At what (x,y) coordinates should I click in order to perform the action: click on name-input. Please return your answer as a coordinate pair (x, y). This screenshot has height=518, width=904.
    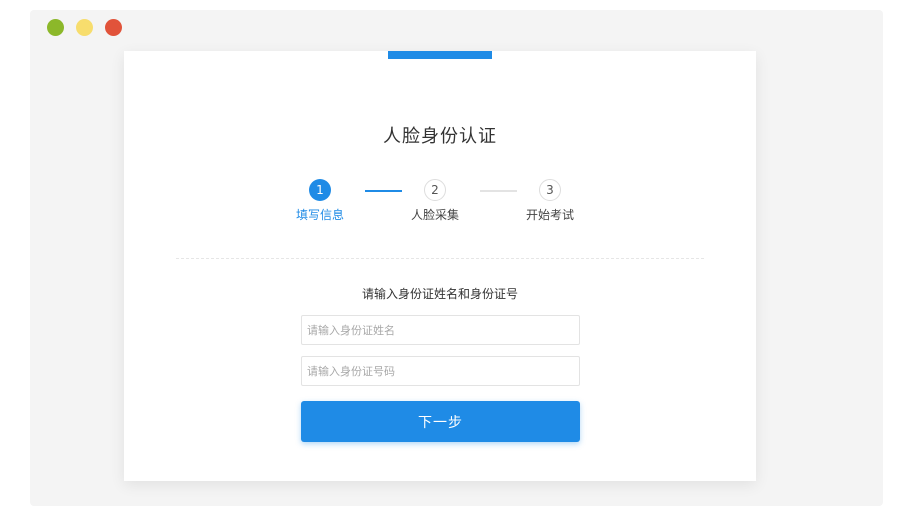
    Looking at the image, I should click on (440, 330).